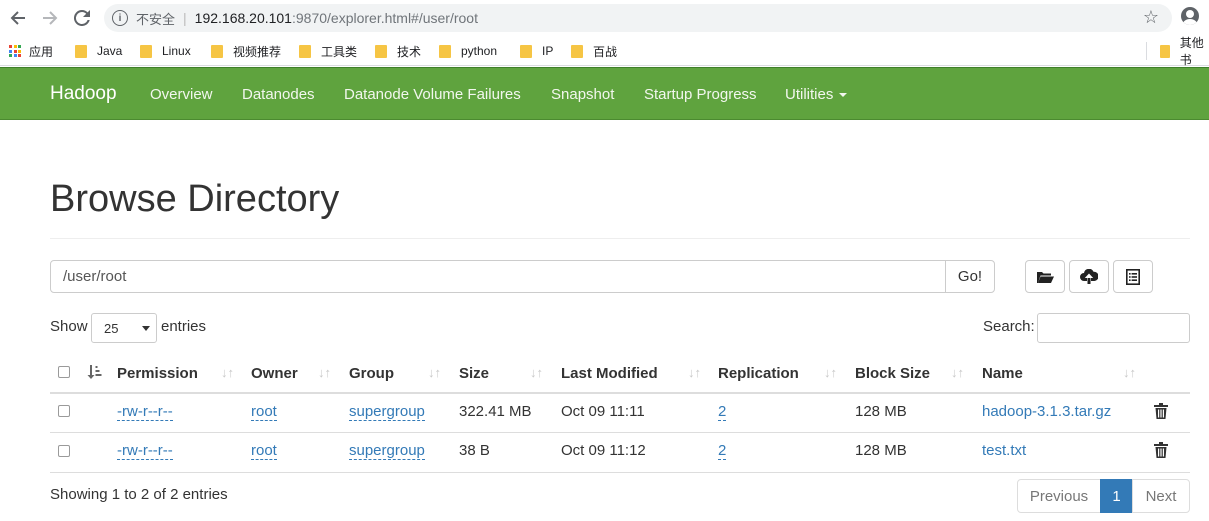 This screenshot has width=1209, height=521. I want to click on bookmark-label: python, so click(479, 51).